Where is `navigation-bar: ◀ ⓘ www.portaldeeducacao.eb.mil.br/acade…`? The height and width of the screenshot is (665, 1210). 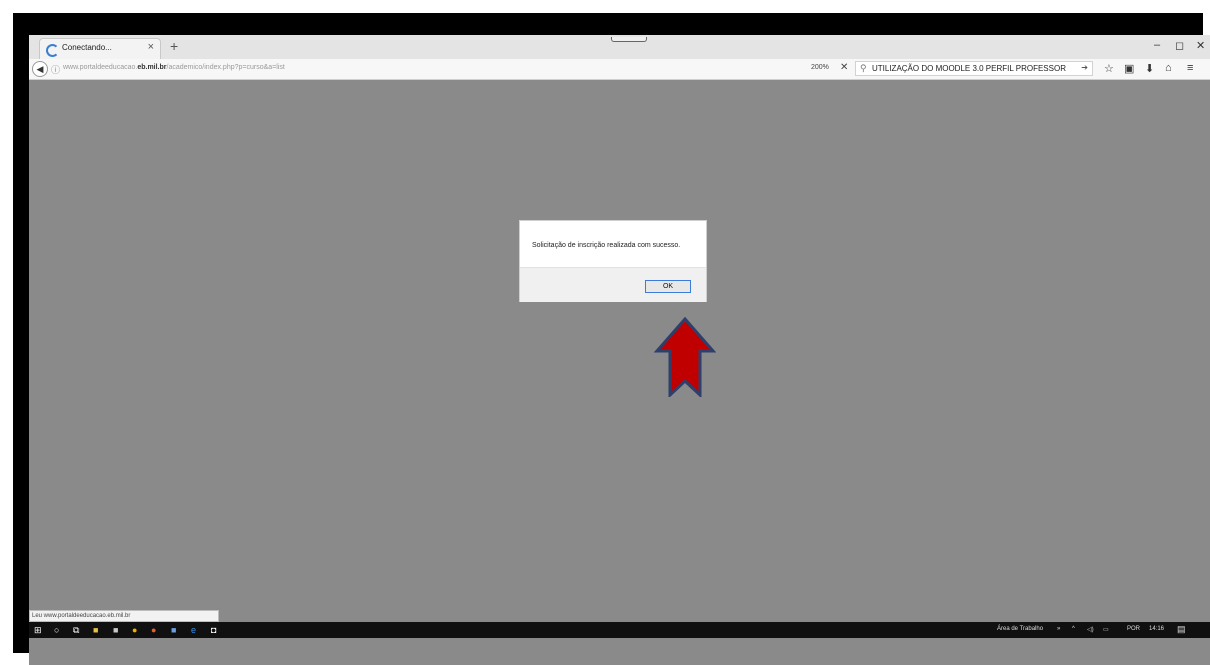 navigation-bar: ◀ ⓘ www.portaldeeducacao.eb.mil.br/acade… is located at coordinates (619, 69).